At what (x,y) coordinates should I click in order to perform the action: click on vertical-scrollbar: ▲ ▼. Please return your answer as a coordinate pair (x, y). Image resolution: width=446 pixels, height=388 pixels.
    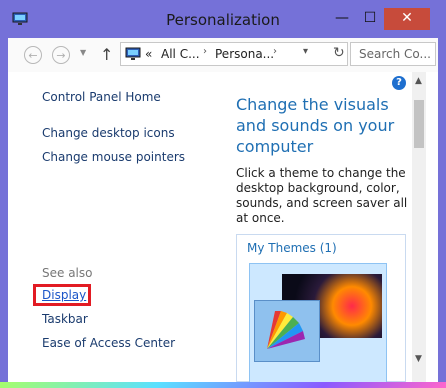
    Looking at the image, I should click on (419, 227).